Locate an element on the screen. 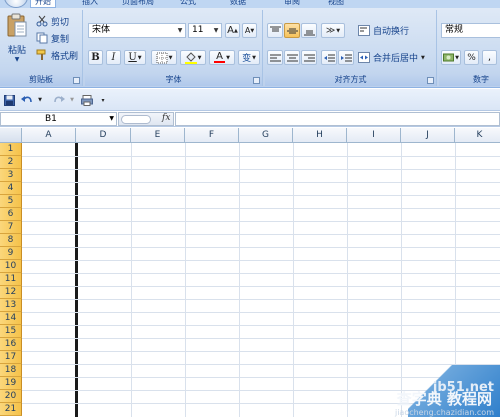 Image resolution: width=500 pixels, height=417 pixels. align-bottom-icon is located at coordinates (309, 32).